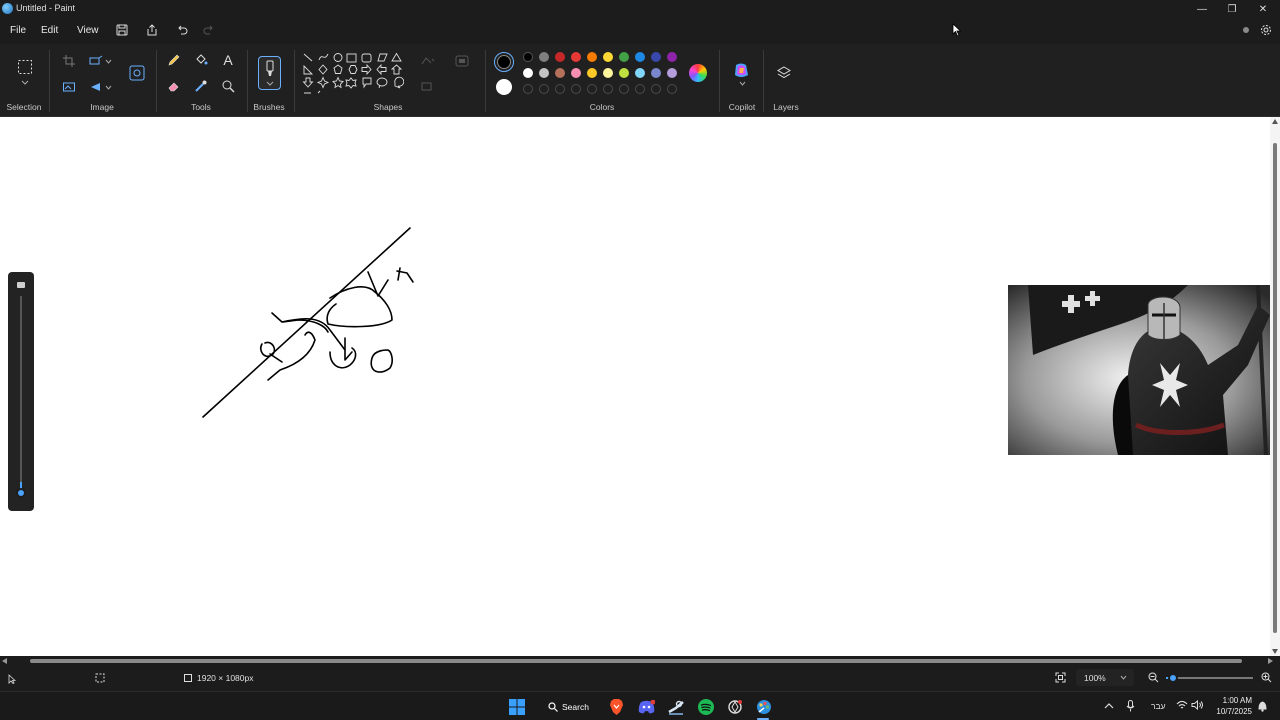 This screenshot has height=720, width=1280. What do you see at coordinates (646, 706) in the screenshot?
I see `discord-icon` at bounding box center [646, 706].